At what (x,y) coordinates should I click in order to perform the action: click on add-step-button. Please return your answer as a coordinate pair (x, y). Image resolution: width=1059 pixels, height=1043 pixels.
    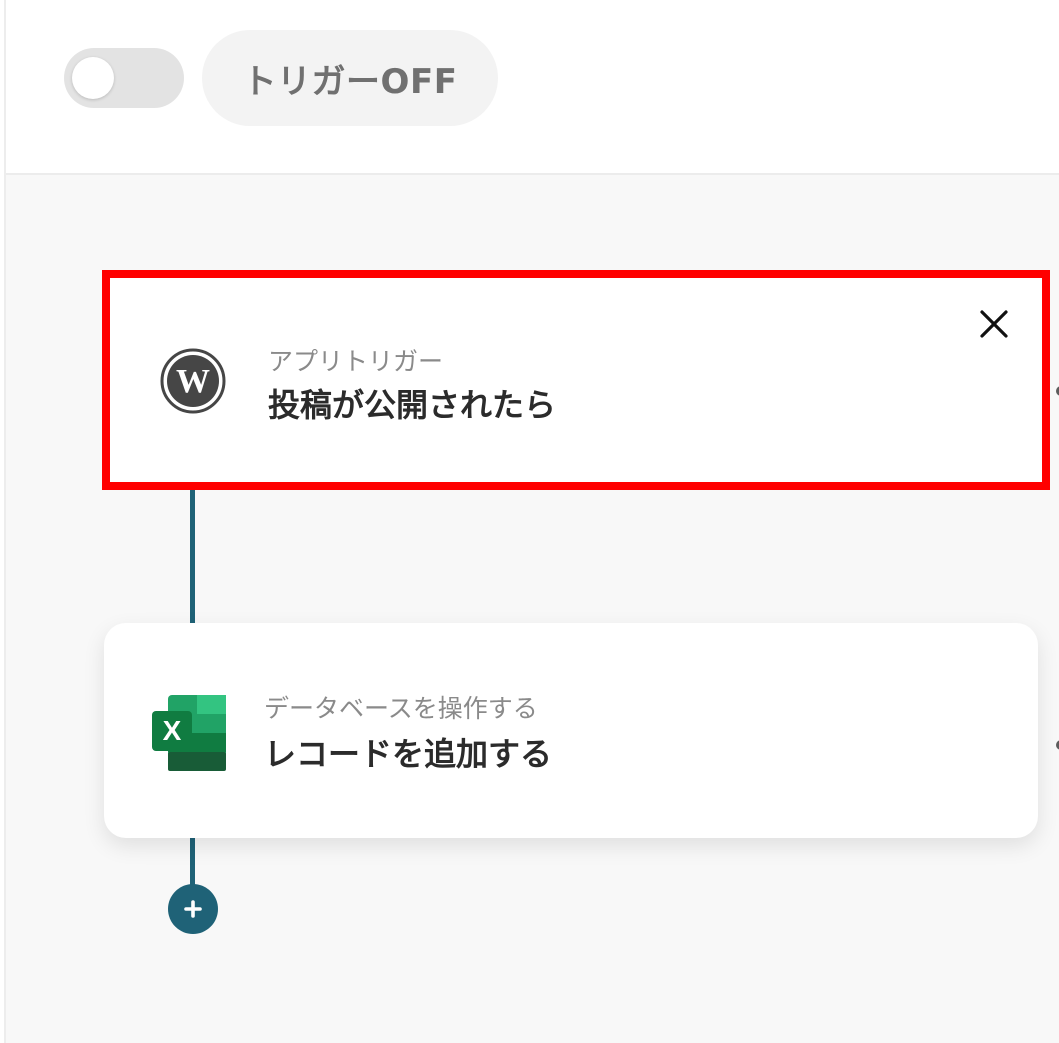
    Looking at the image, I should click on (193, 909).